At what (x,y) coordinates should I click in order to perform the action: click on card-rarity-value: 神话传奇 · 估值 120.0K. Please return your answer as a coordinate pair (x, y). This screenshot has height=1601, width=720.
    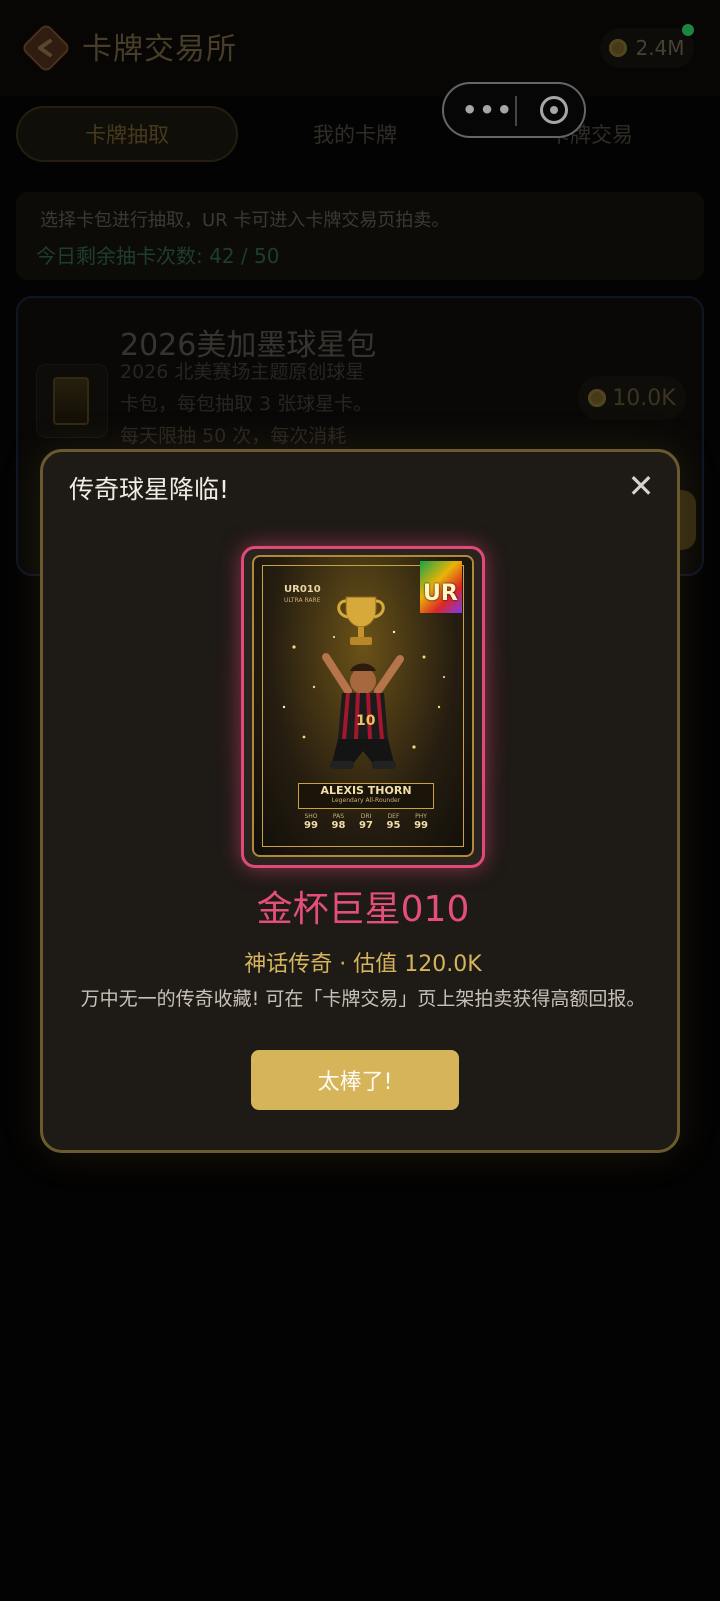
    Looking at the image, I should click on (363, 964).